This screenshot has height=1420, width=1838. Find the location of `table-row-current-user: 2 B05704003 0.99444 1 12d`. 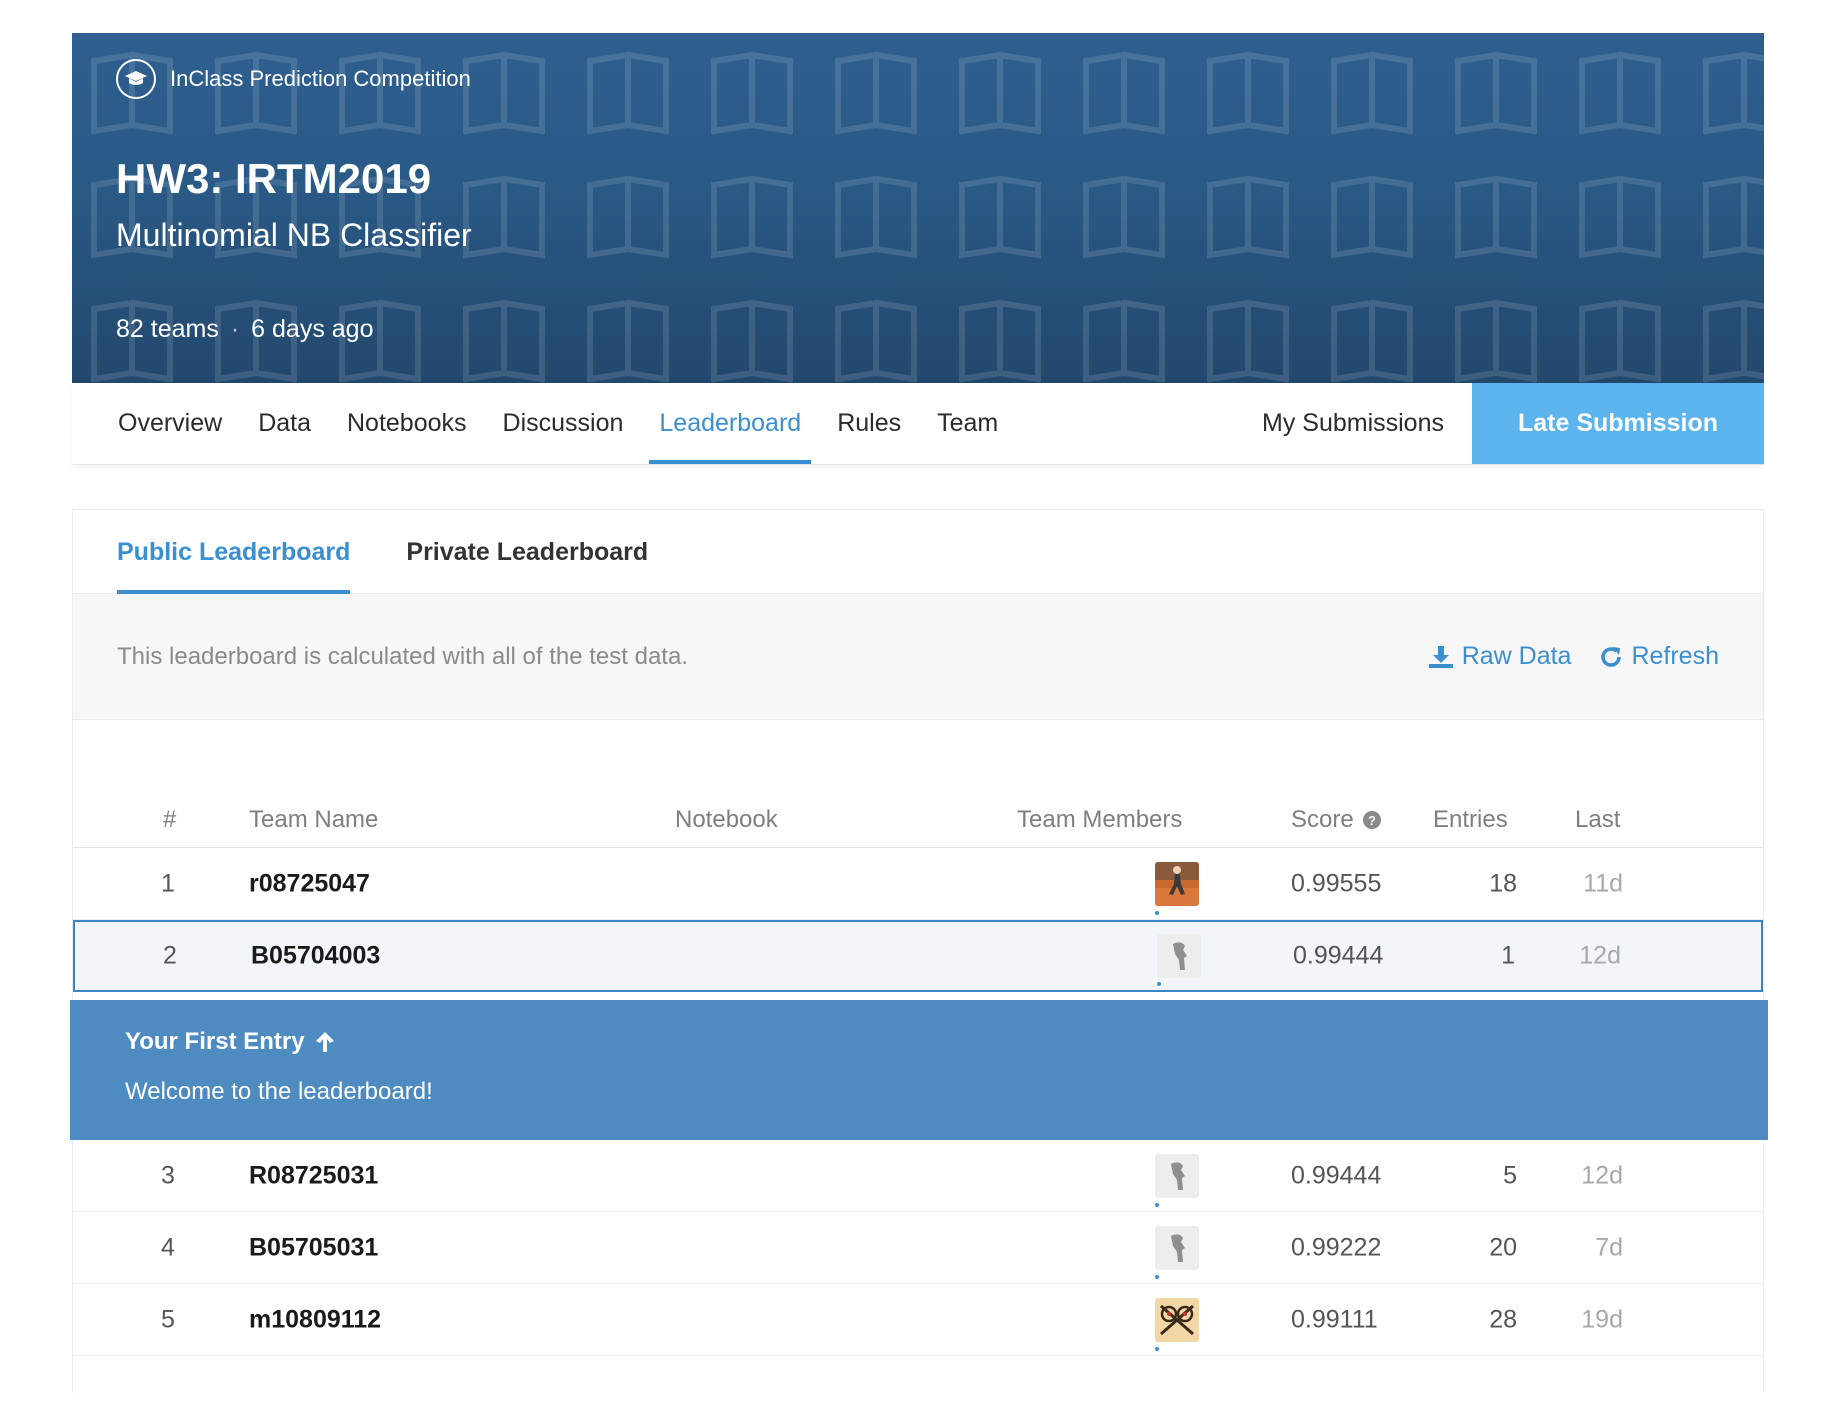

table-row-current-user: 2 B05704003 0.99444 1 12d is located at coordinates (918, 956).